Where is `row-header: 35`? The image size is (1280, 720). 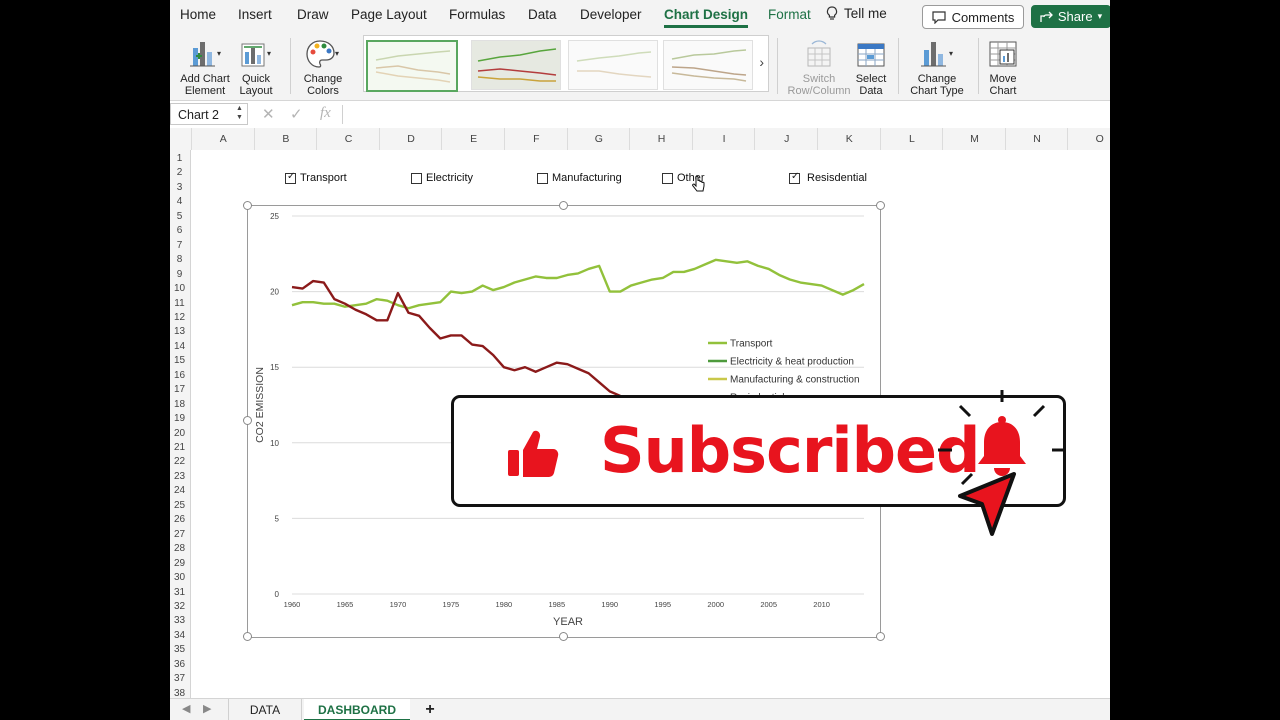
row-header: 35 is located at coordinates (179, 649).